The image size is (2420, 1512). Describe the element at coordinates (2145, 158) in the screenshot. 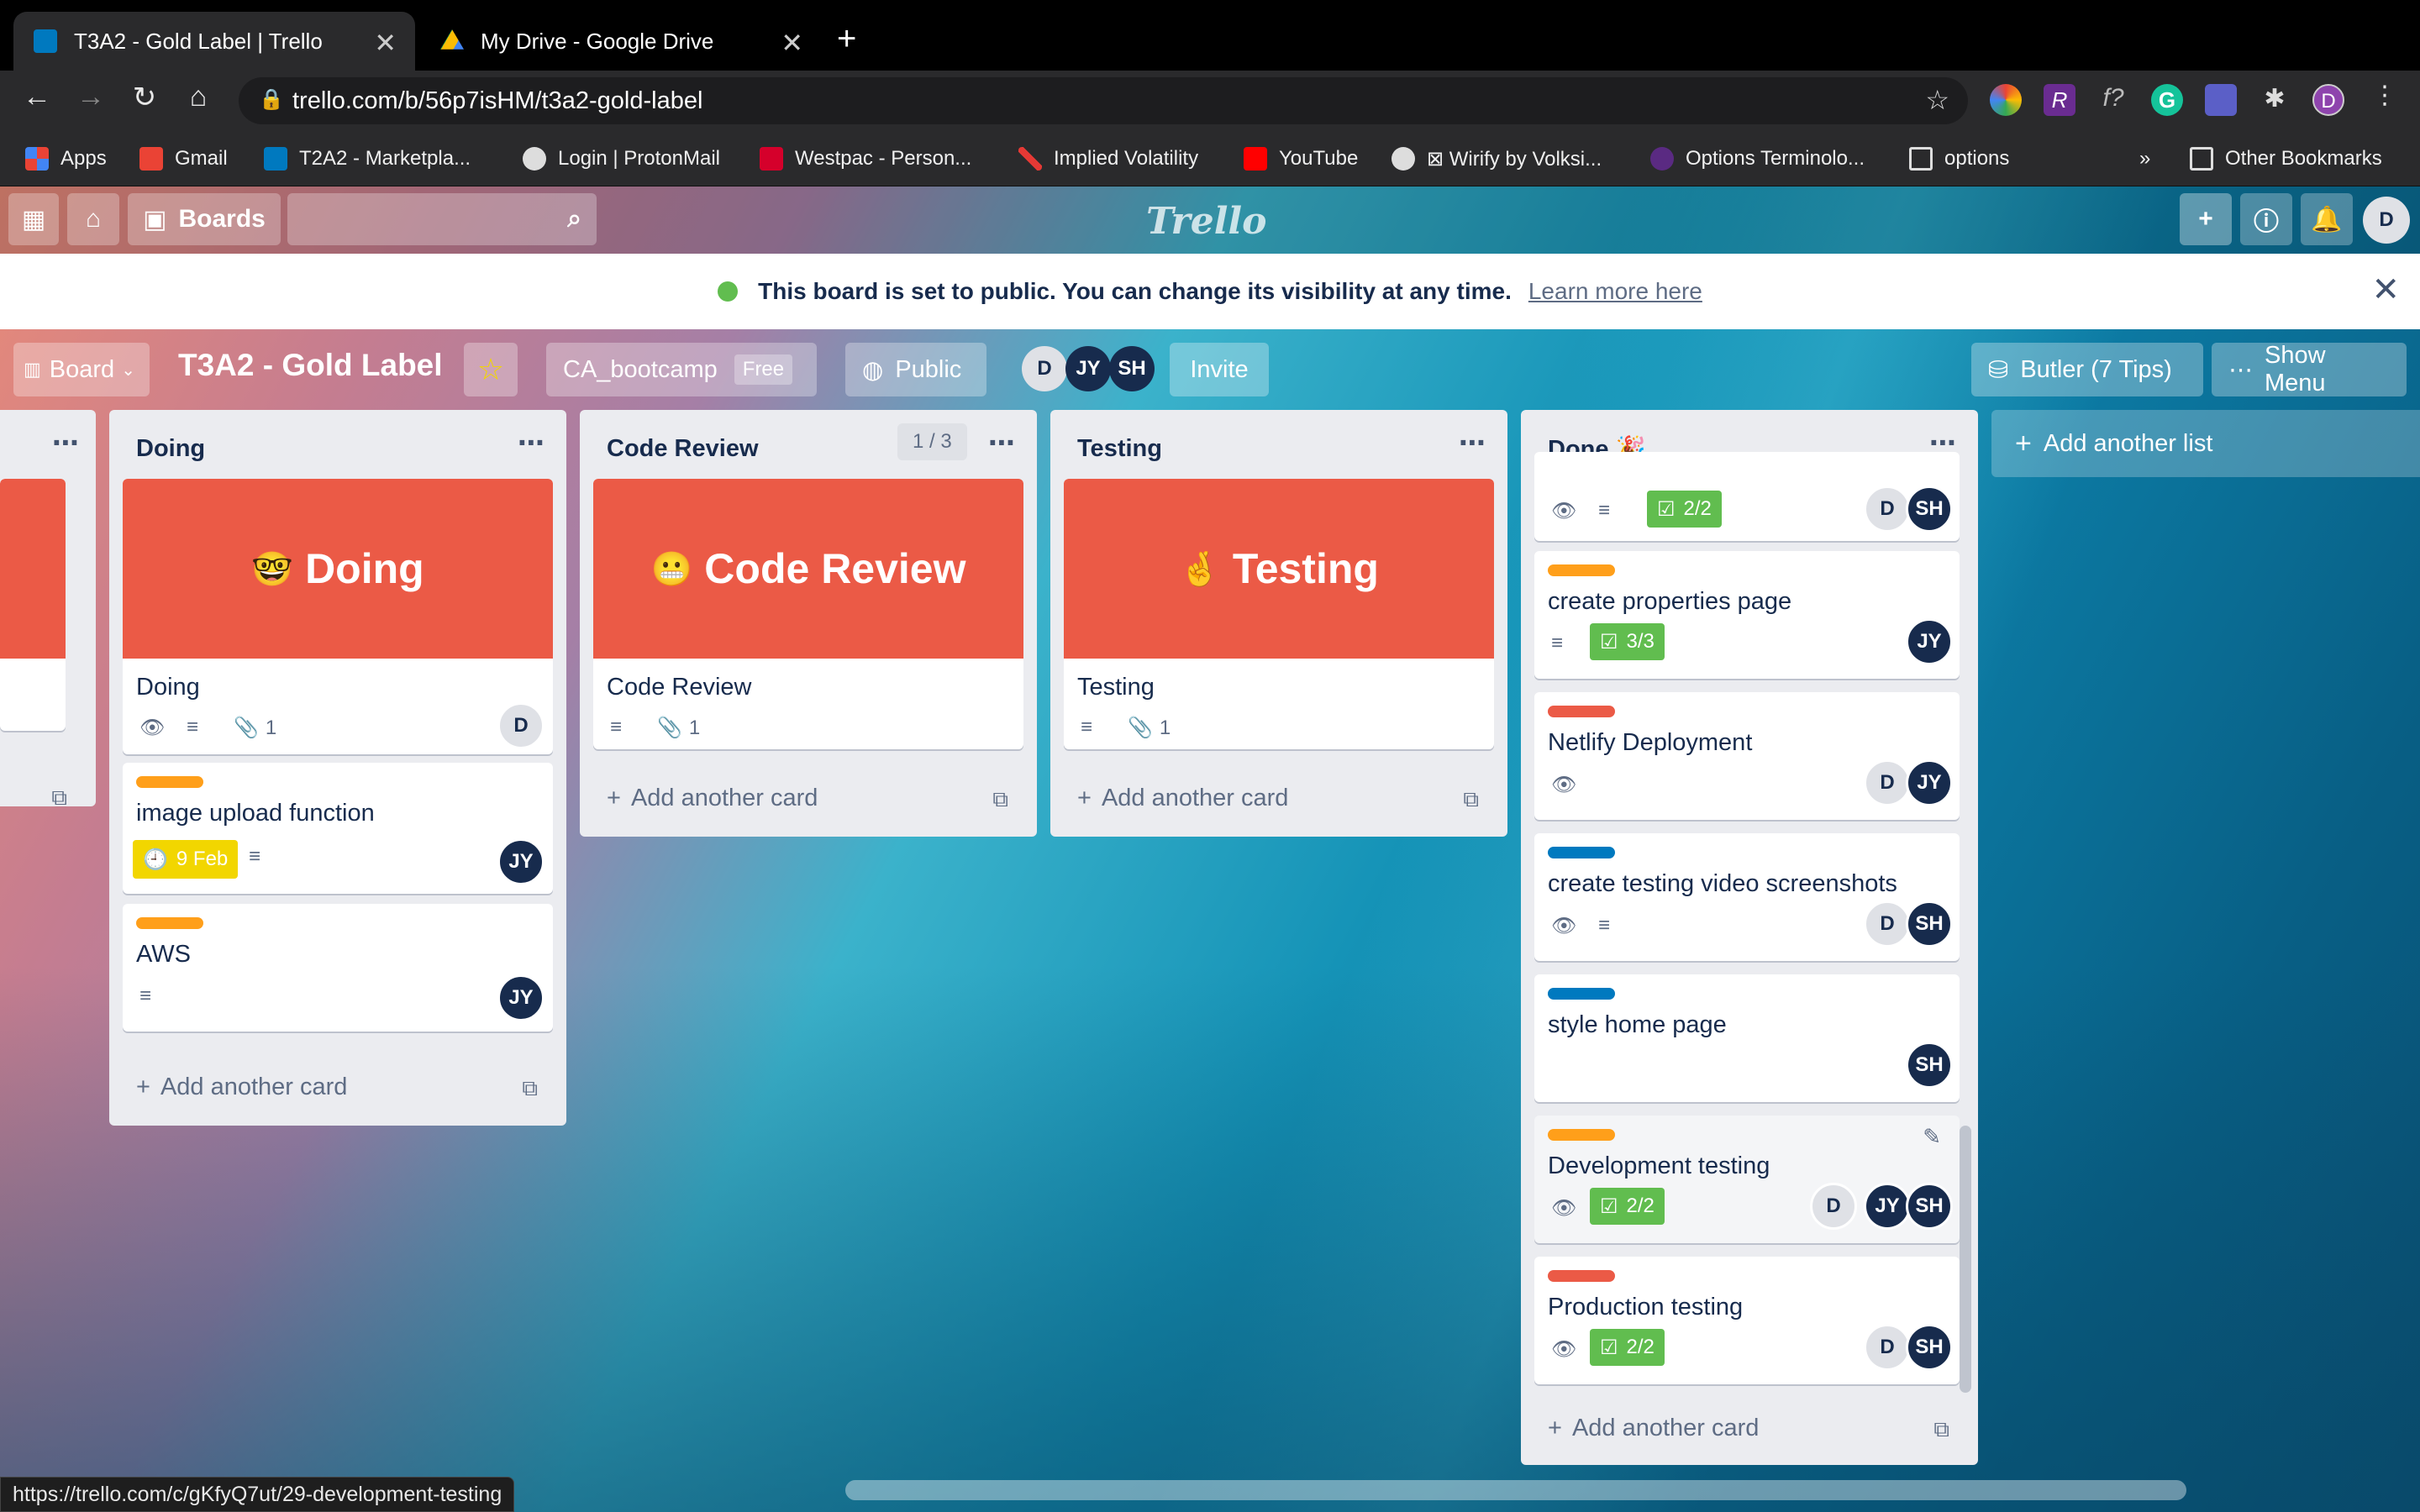

I see `bookmarks-overflow: »` at that location.